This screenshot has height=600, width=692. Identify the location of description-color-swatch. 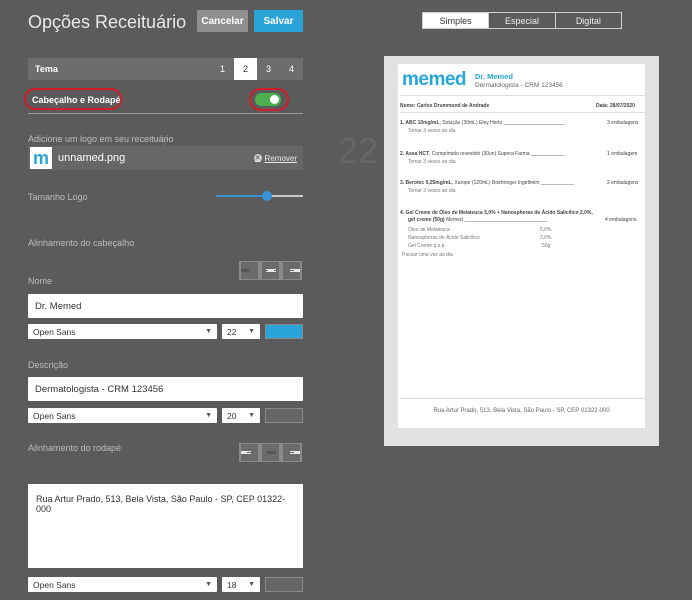
(284, 415).